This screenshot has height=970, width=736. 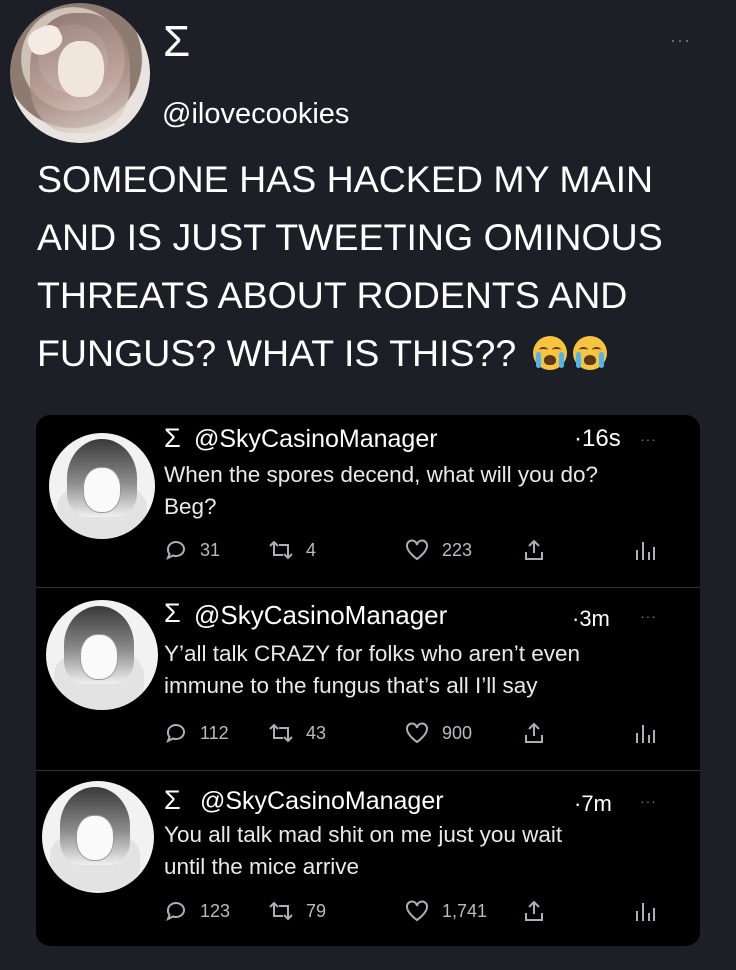 I want to click on reply-text-line: immune to the fungus that’s all I’ll say, so click(x=351, y=685).